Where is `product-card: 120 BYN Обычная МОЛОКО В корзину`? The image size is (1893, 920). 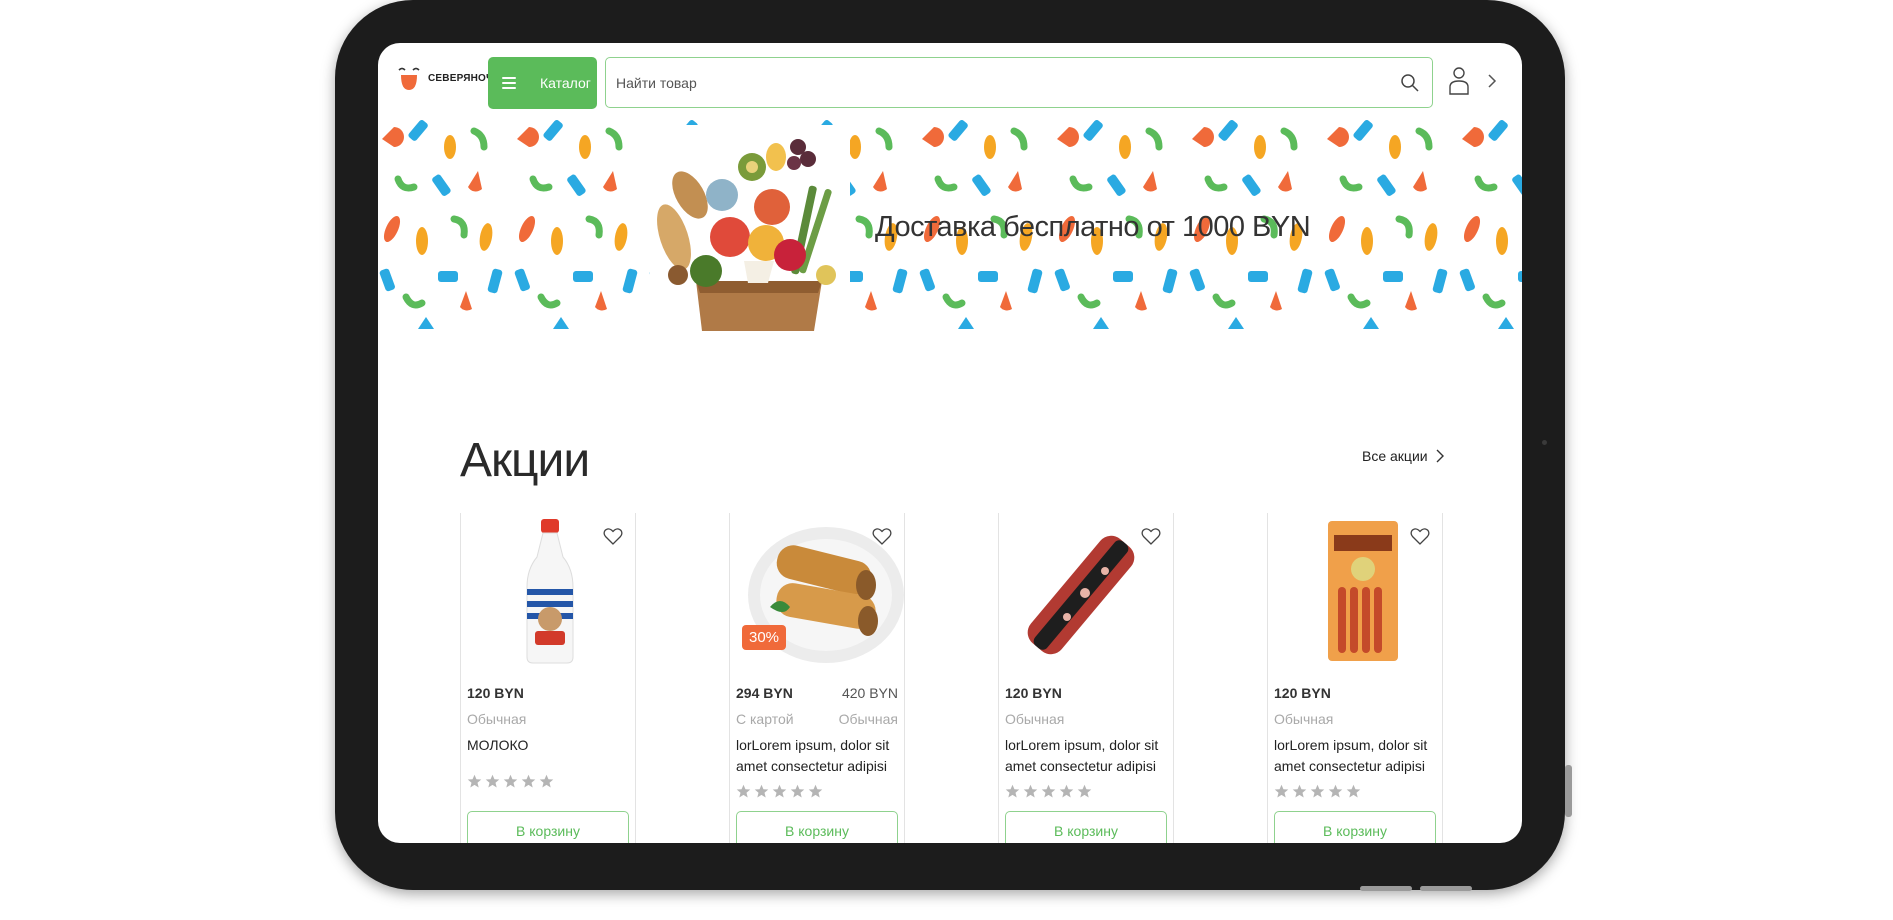 product-card: 120 BYN Обычная МОЛОКО В корзину is located at coordinates (548, 678).